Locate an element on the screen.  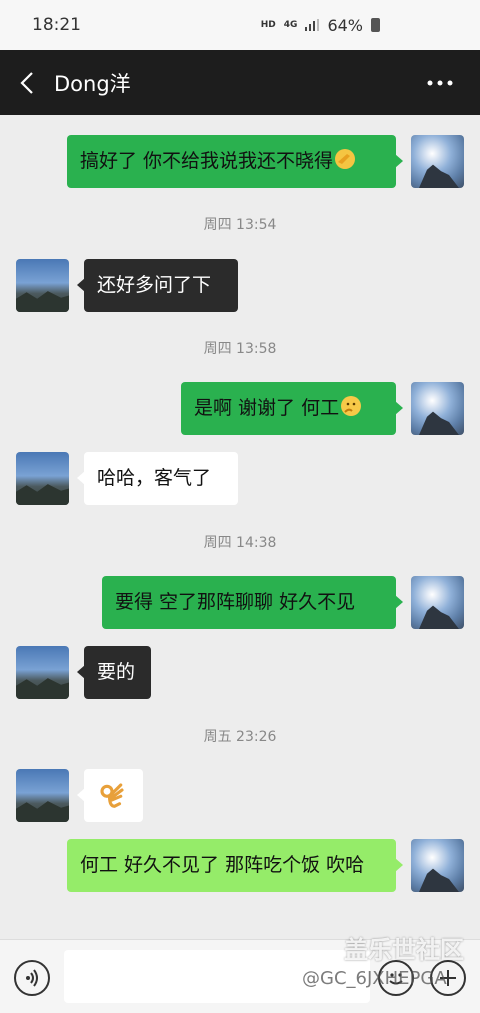
status-indicators: HD 4G 64% is located at coordinates (320, 25).